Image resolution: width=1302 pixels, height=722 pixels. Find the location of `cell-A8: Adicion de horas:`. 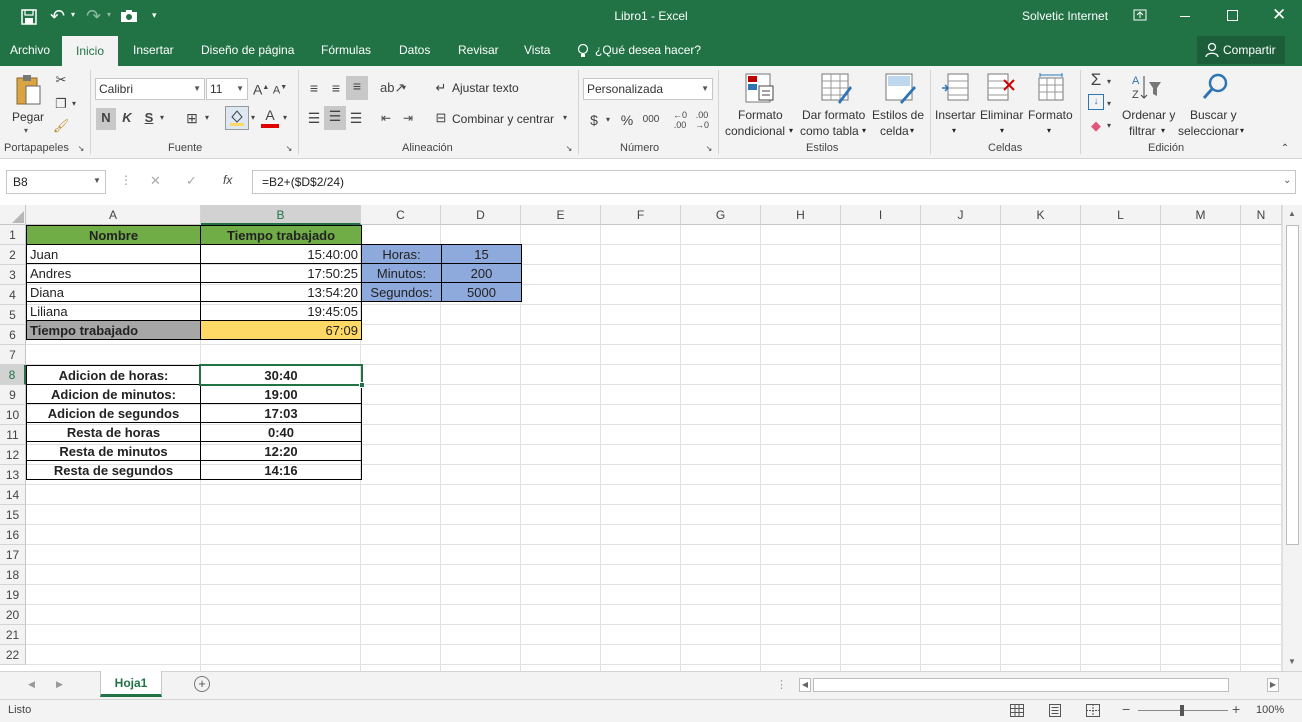

cell-A8: Adicion de horas: is located at coordinates (113, 375).